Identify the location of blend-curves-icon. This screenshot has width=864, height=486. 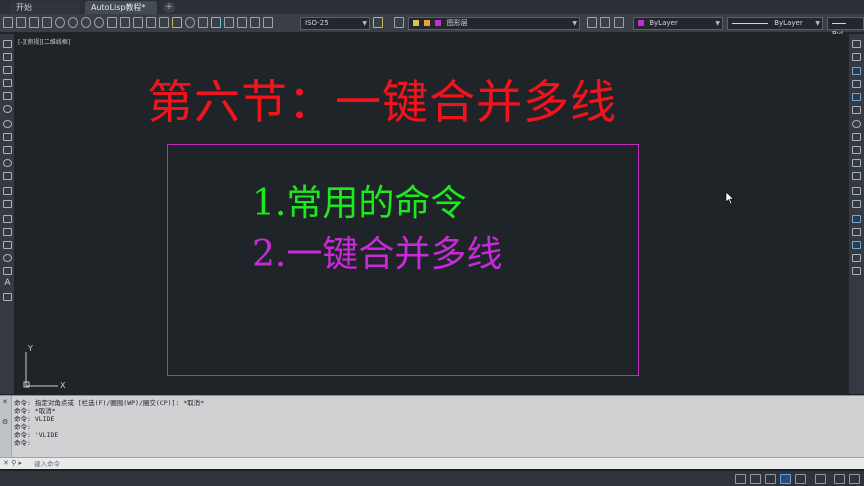
(856, 258).